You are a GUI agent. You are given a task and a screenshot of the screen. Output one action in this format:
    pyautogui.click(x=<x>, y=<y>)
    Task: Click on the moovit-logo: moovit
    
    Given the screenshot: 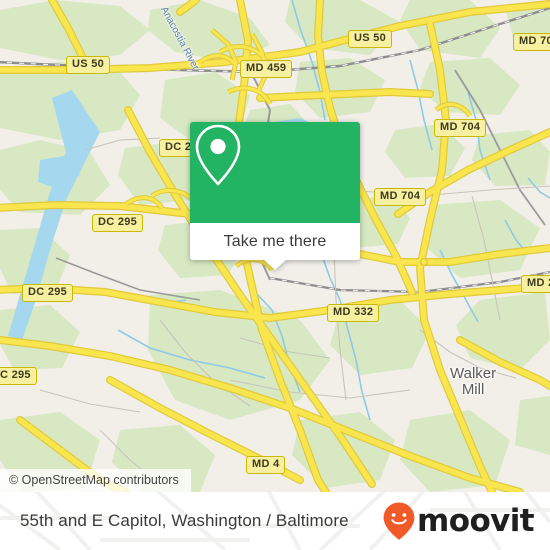 What is the action you would take?
    pyautogui.click(x=458, y=521)
    